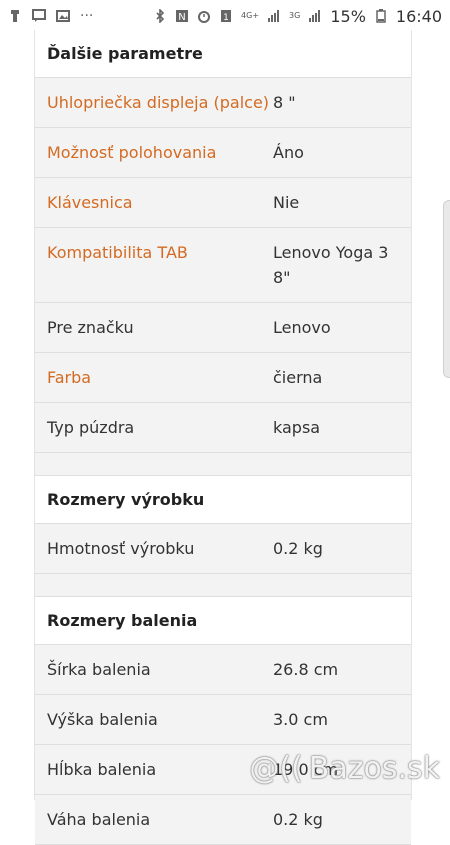 Image resolution: width=450 pixels, height=845 pixels. Describe the element at coordinates (223, 670) in the screenshot. I see `table-row: Šírka balenia 26.8 cm` at that location.